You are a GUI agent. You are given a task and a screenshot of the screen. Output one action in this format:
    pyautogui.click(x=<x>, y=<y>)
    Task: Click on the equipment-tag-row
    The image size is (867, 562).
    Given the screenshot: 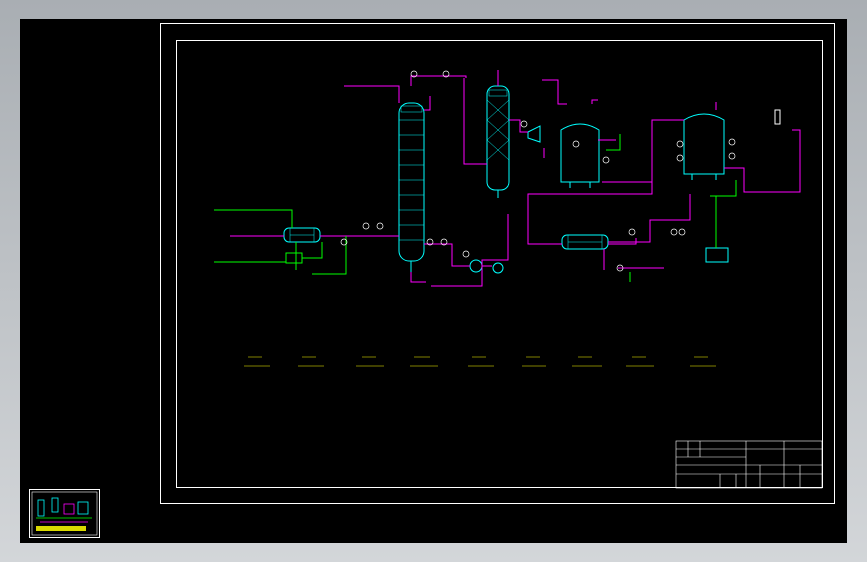 What is the action you would take?
    pyautogui.click(x=480, y=361)
    